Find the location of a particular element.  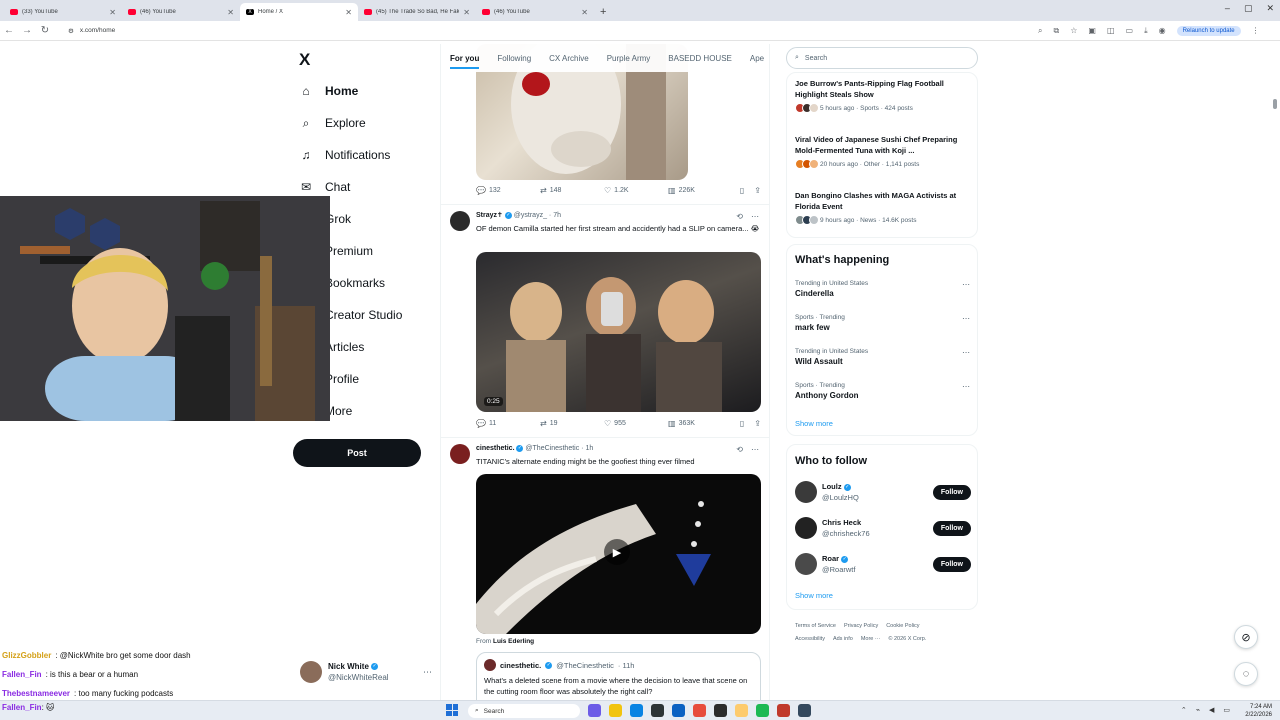

follow-suggestion: Loulz ✓ @LoulzHQ Follow is located at coordinates (883, 492).